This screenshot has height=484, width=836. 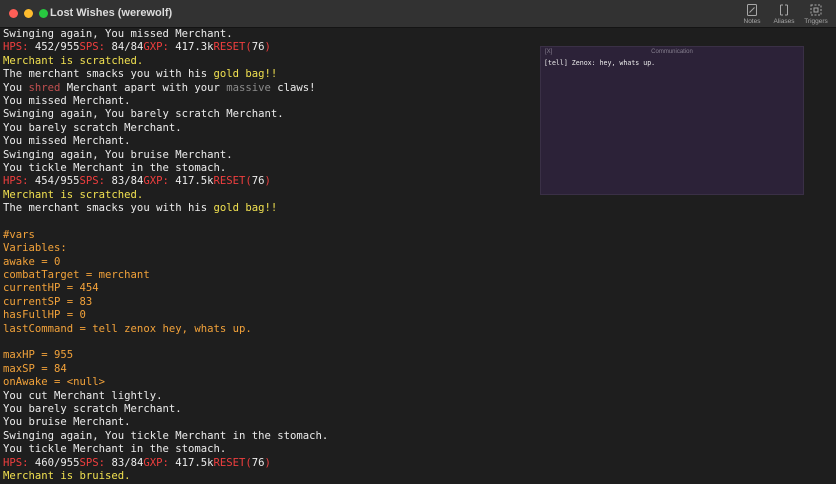 I want to click on output-line: awake = 0, so click(x=263, y=262).